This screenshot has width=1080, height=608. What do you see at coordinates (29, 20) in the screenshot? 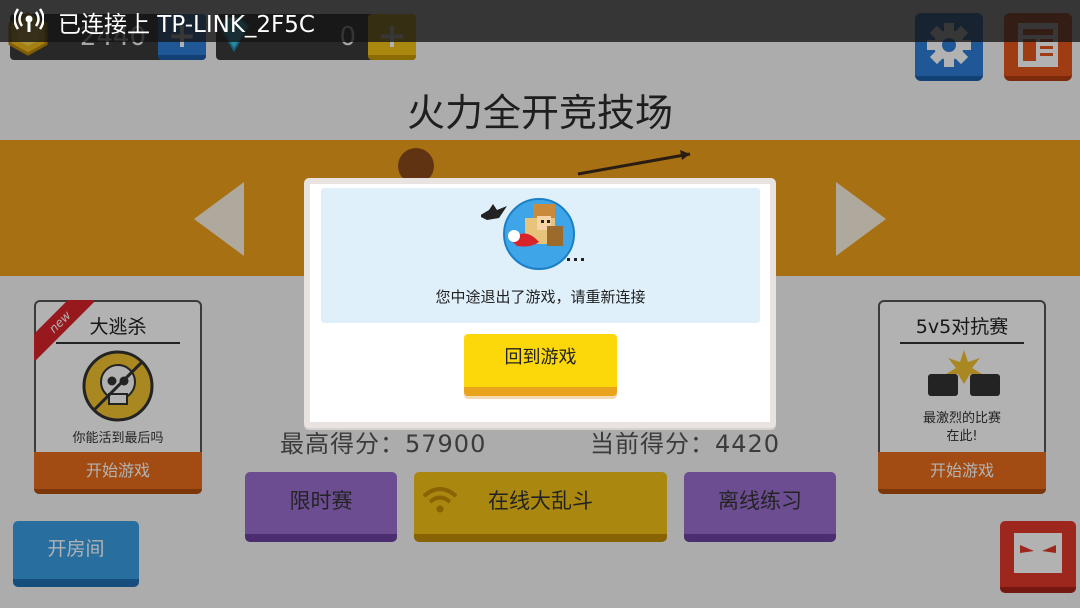
I see `wifi-hotspot-icon` at bounding box center [29, 20].